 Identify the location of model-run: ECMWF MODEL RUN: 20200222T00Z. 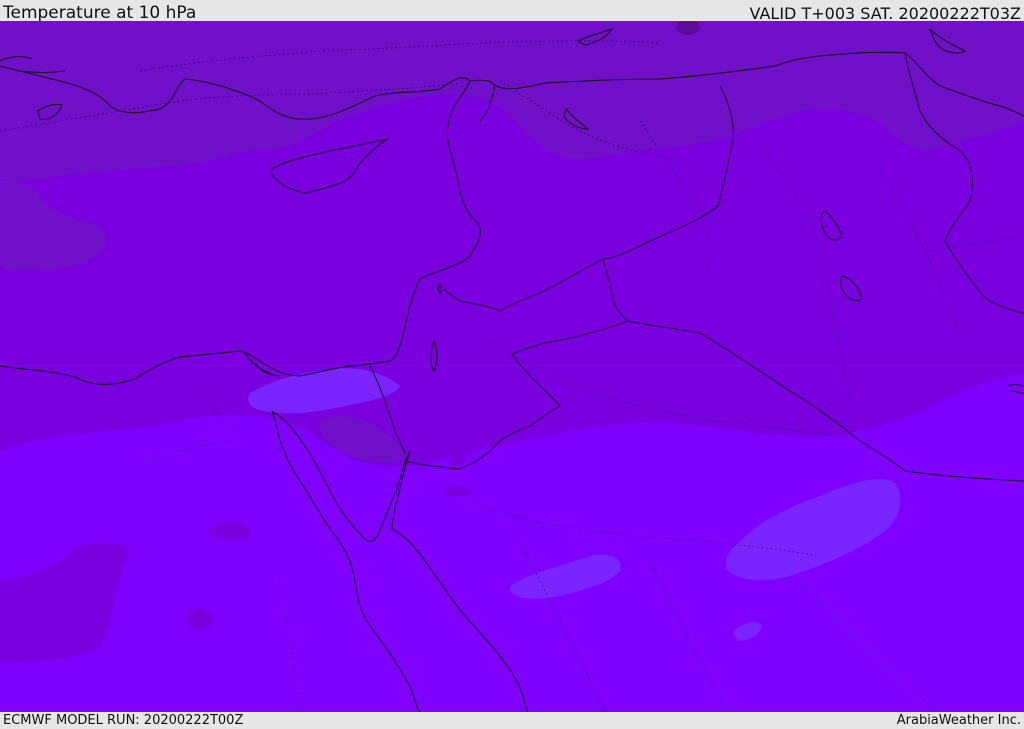
(123, 720).